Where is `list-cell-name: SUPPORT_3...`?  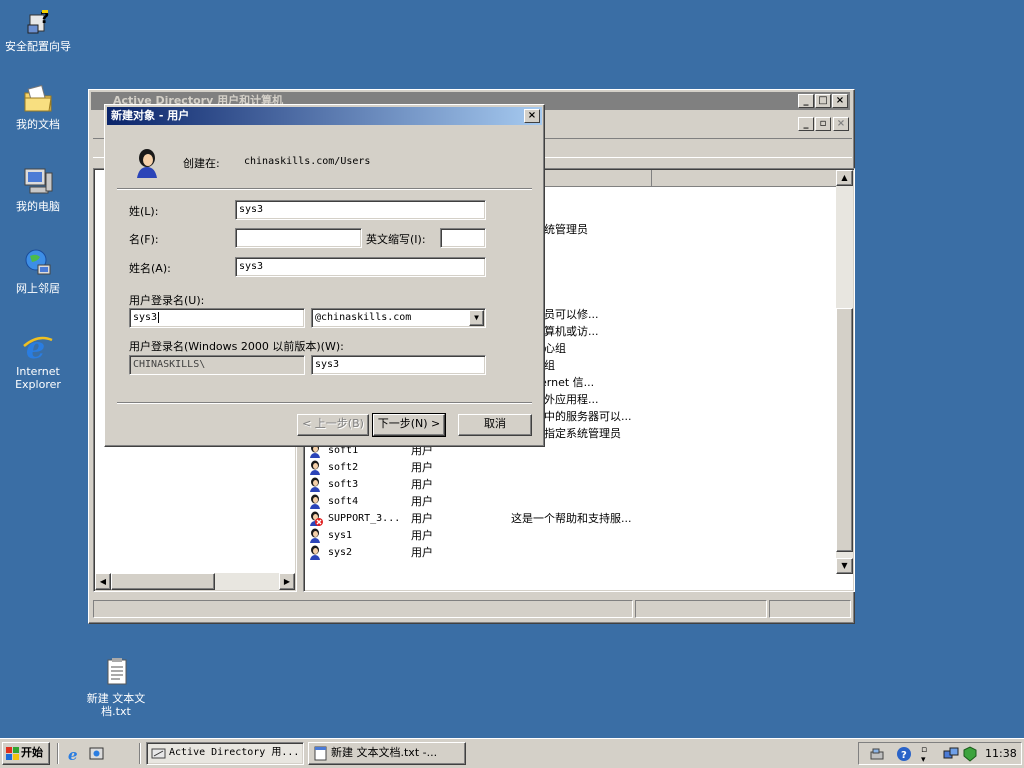 list-cell-name: SUPPORT_3... is located at coordinates (364, 518).